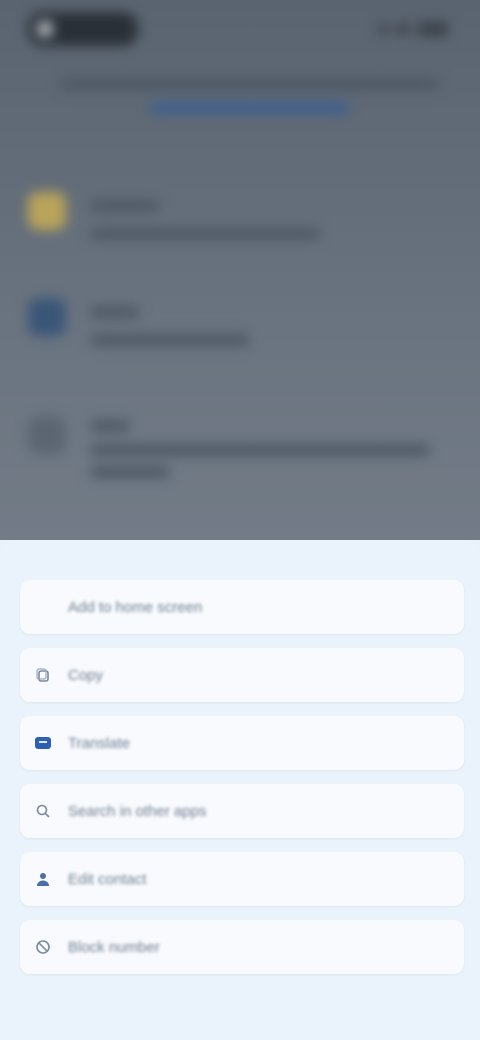  I want to click on menu-item-label: Translate, so click(99, 743).